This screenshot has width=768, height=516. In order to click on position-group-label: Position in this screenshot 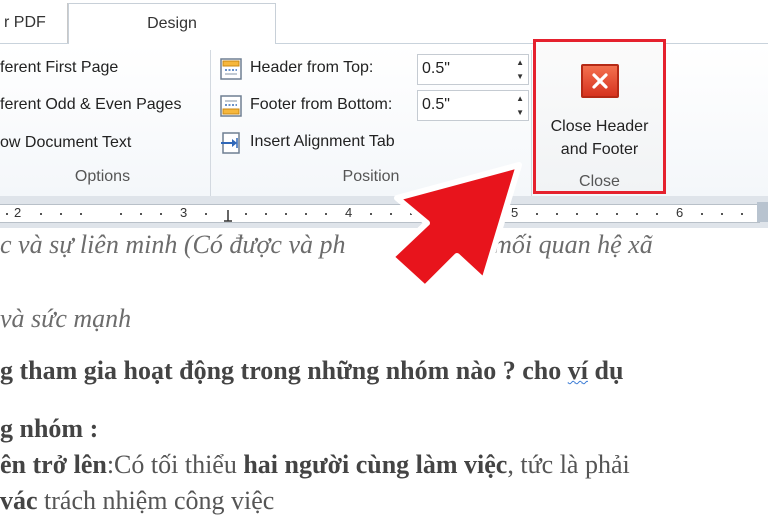, I will do `click(371, 176)`.